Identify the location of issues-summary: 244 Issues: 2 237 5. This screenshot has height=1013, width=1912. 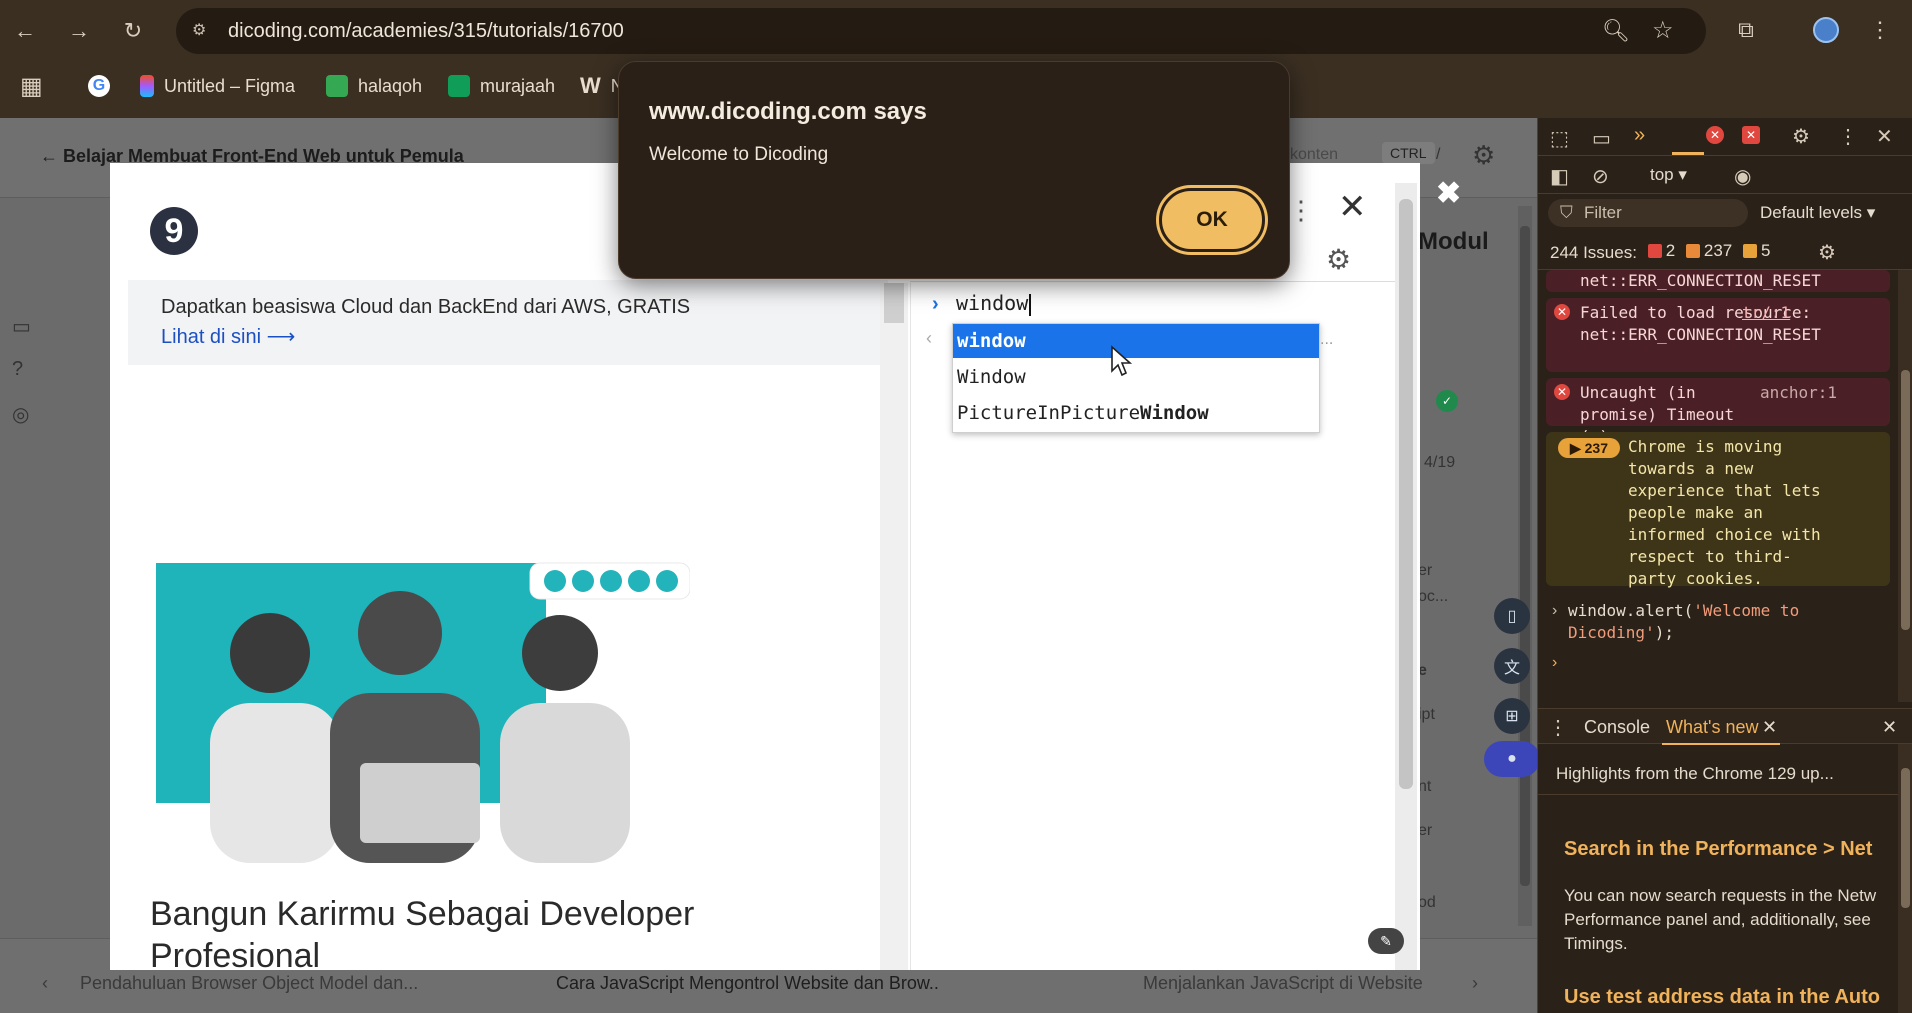
(1660, 252).